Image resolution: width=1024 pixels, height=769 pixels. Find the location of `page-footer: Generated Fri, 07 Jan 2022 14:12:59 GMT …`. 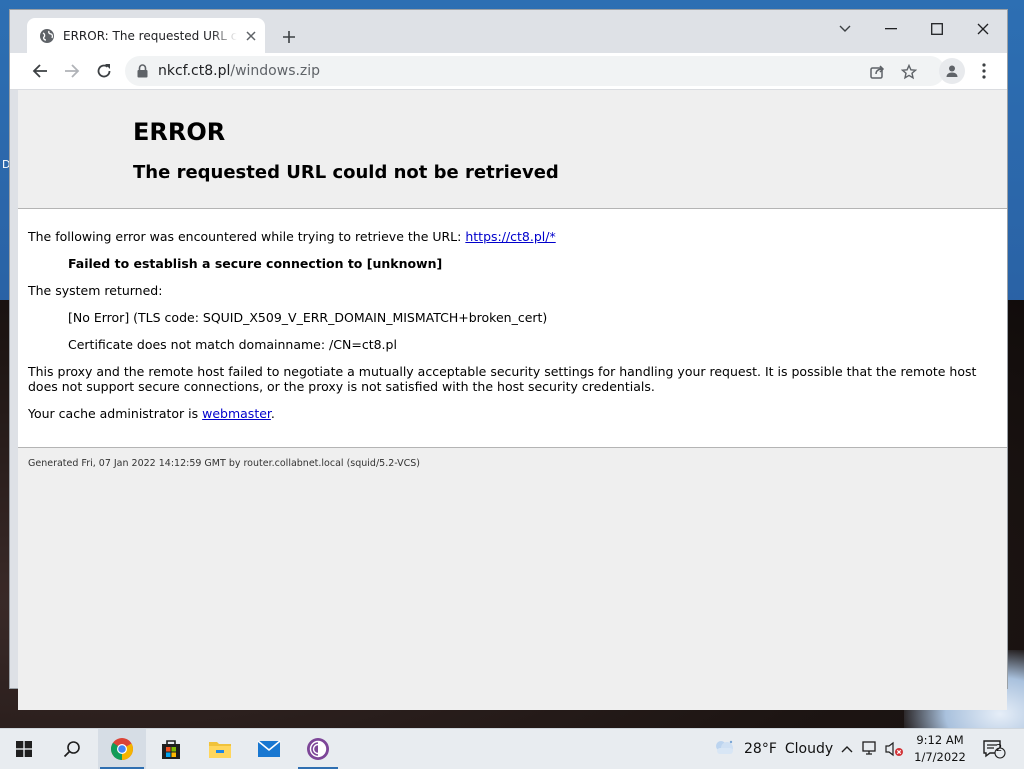

page-footer: Generated Fri, 07 Jan 2022 14:12:59 GMT … is located at coordinates (224, 463).